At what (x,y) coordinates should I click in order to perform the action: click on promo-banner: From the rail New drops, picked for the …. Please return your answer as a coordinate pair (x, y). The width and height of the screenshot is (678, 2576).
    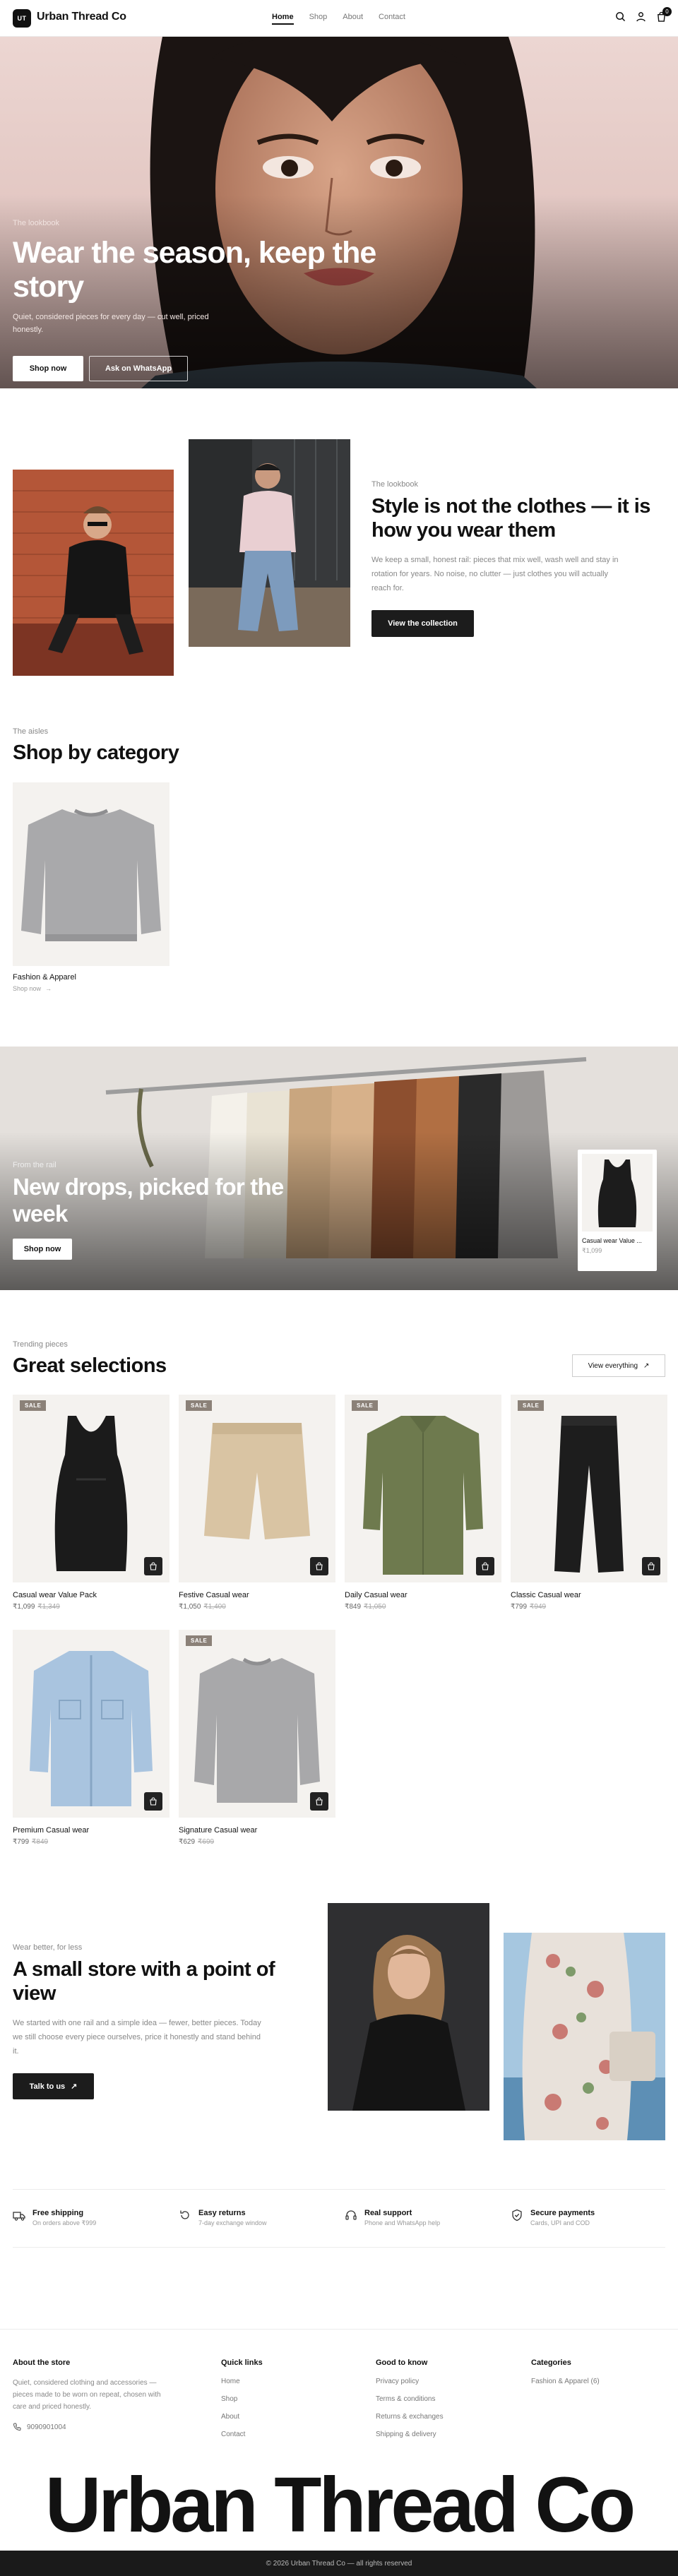
    Looking at the image, I should click on (339, 1168).